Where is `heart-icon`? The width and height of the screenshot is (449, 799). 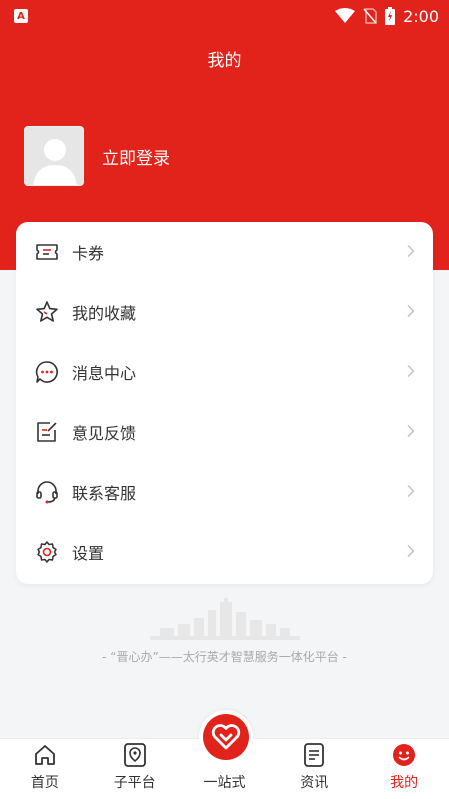
heart-icon is located at coordinates (226, 737).